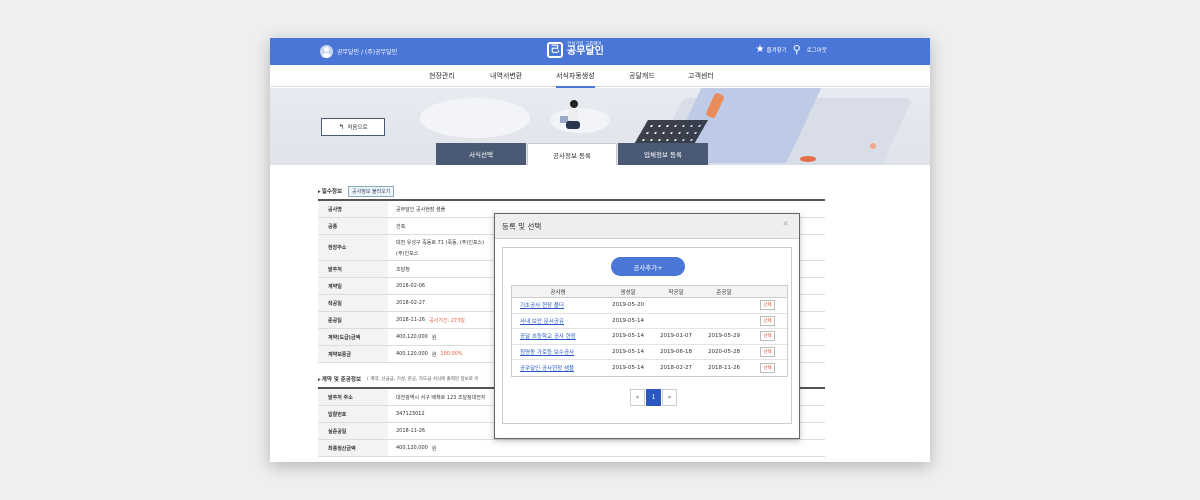 This screenshot has height=500, width=1200. Describe the element at coordinates (367, 52) in the screenshot. I see `user-name: 공무달인 / (주)공무달인` at that location.